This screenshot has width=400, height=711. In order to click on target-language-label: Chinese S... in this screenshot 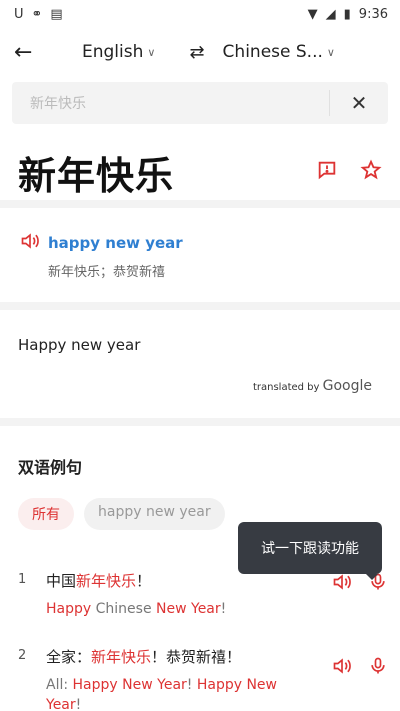, I will do `click(272, 52)`.